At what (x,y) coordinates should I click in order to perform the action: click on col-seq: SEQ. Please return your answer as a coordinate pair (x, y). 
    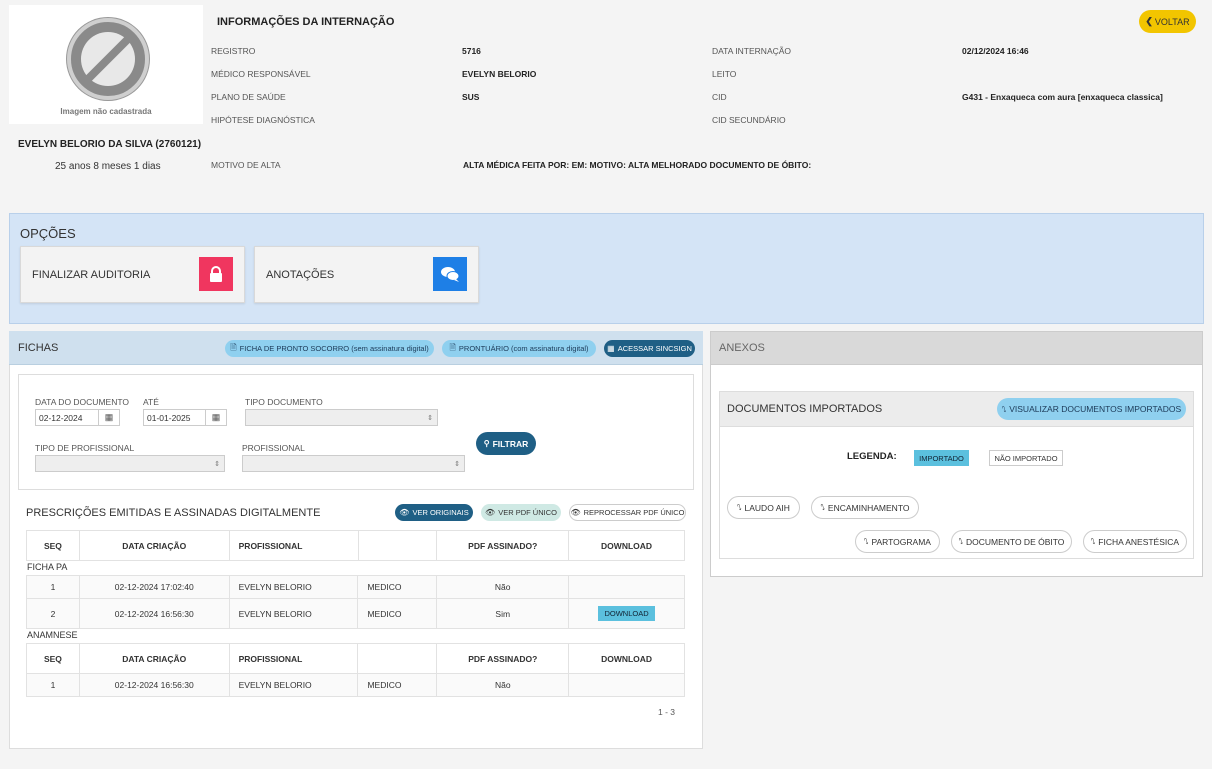
    Looking at the image, I should click on (53, 658).